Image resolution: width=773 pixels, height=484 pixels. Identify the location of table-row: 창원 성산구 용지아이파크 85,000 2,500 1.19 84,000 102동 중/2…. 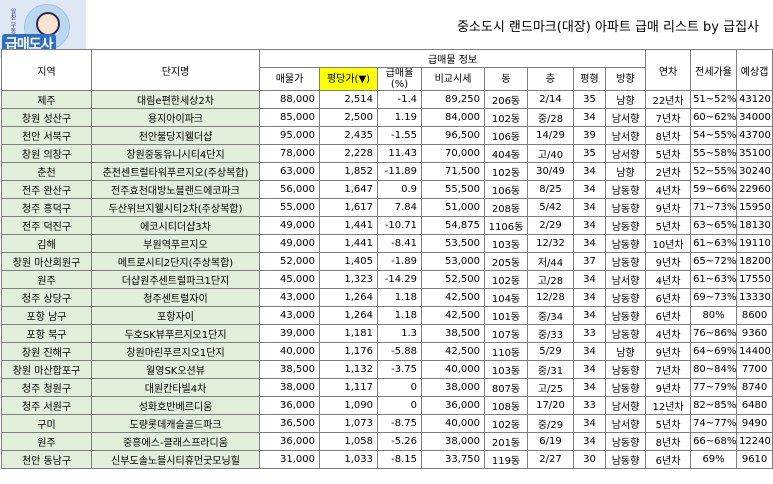
(387, 117).